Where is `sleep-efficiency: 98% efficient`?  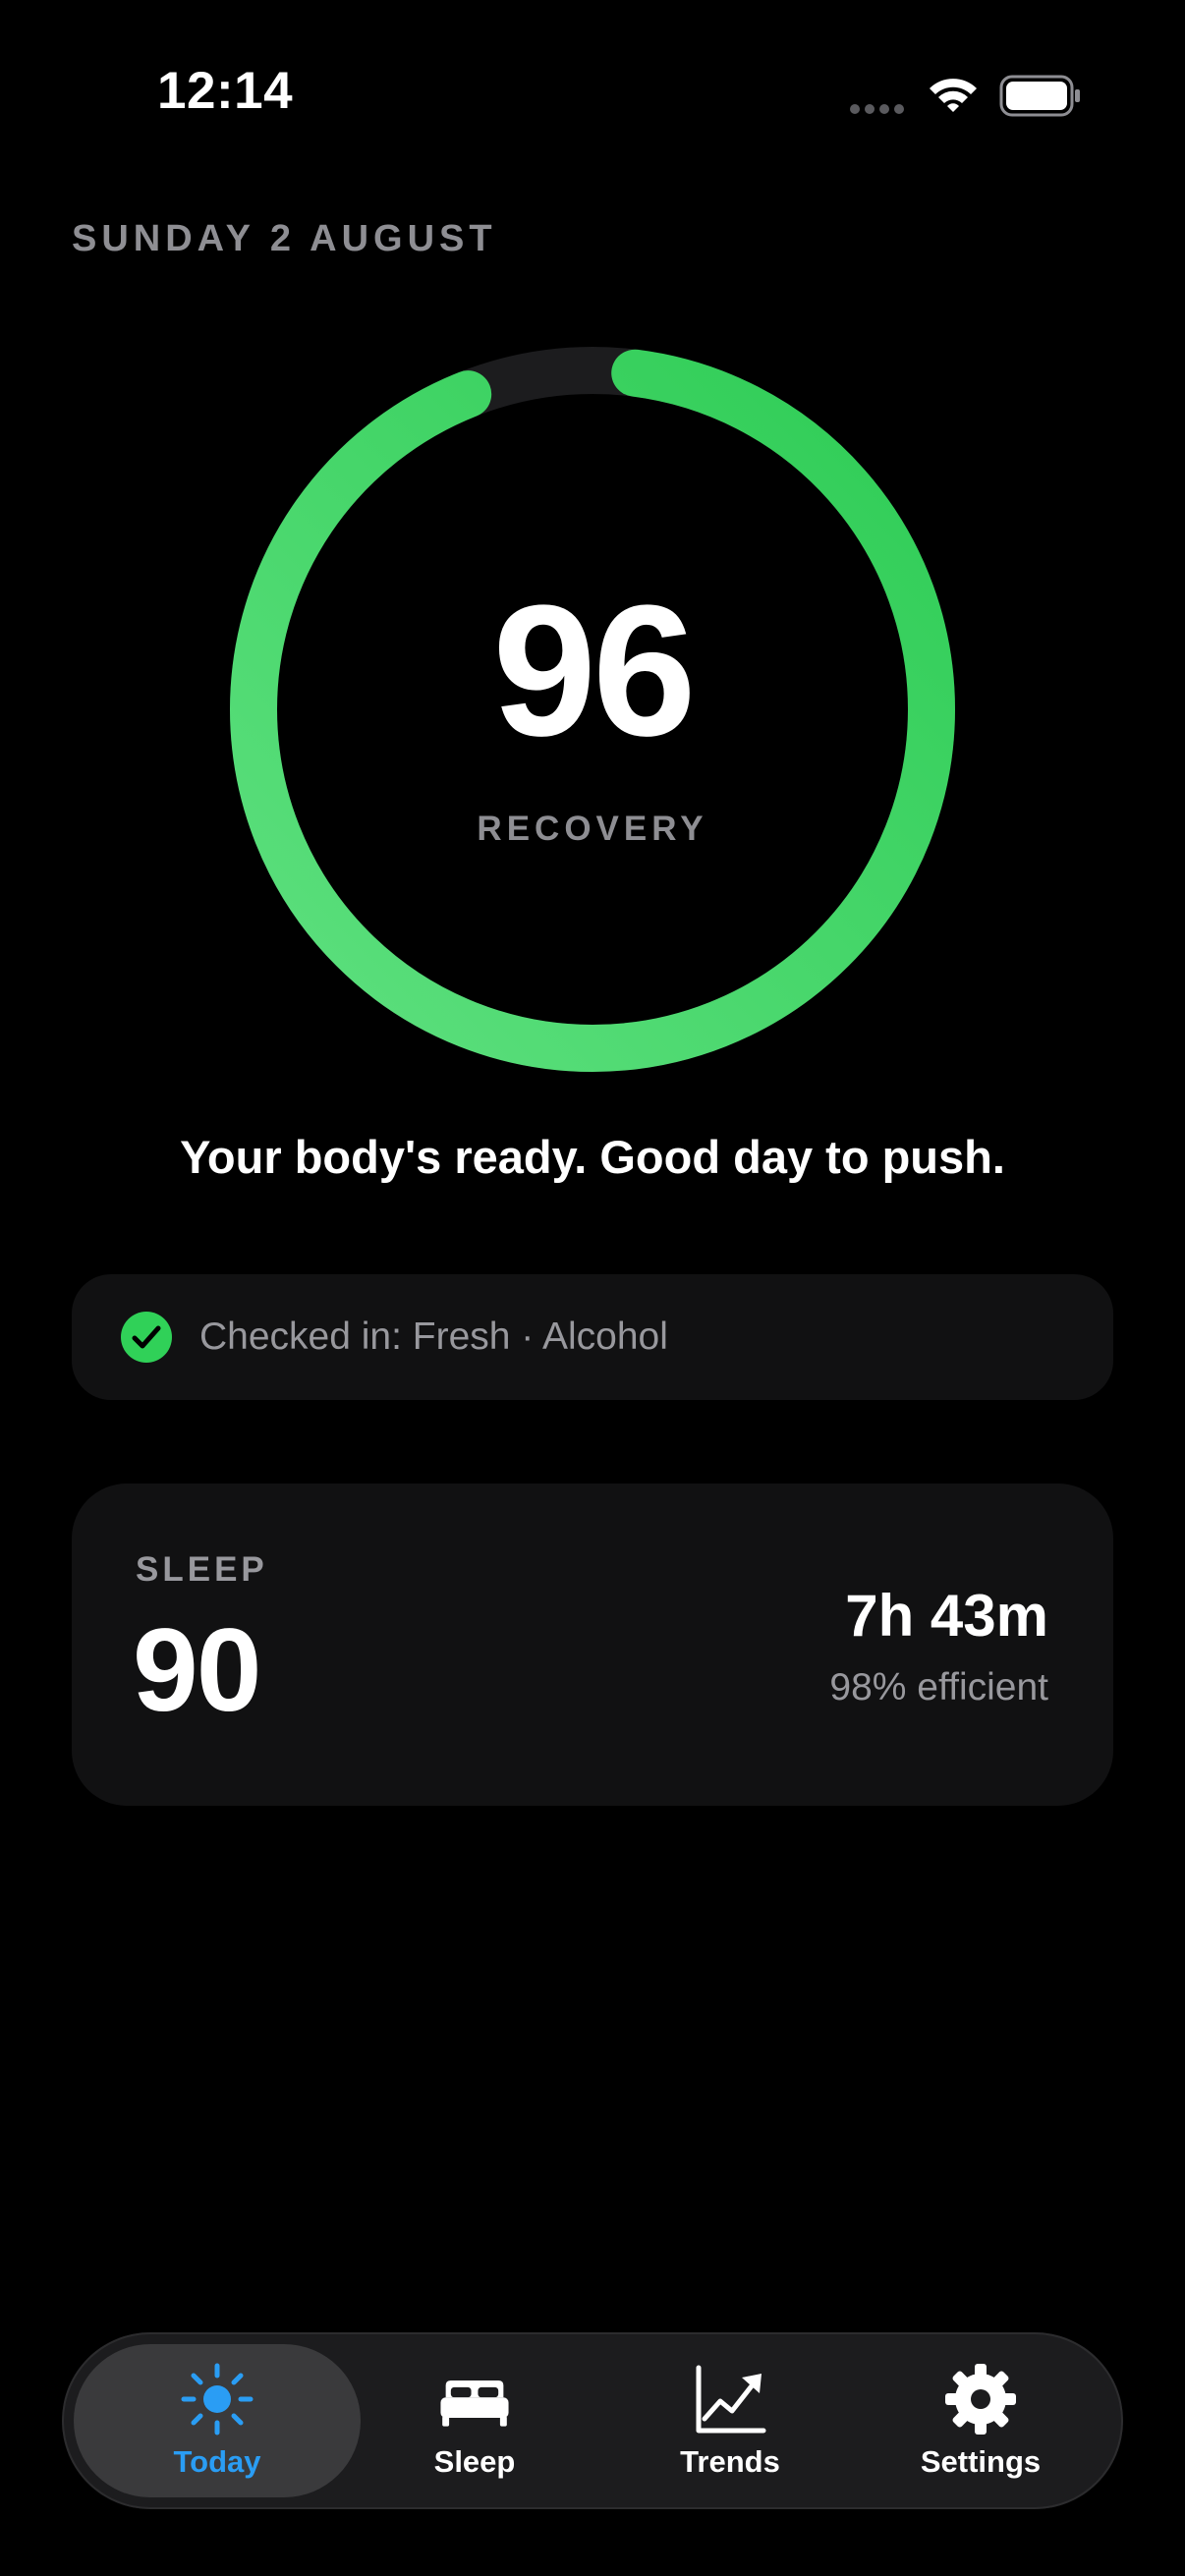 sleep-efficiency: 98% efficient is located at coordinates (939, 1687).